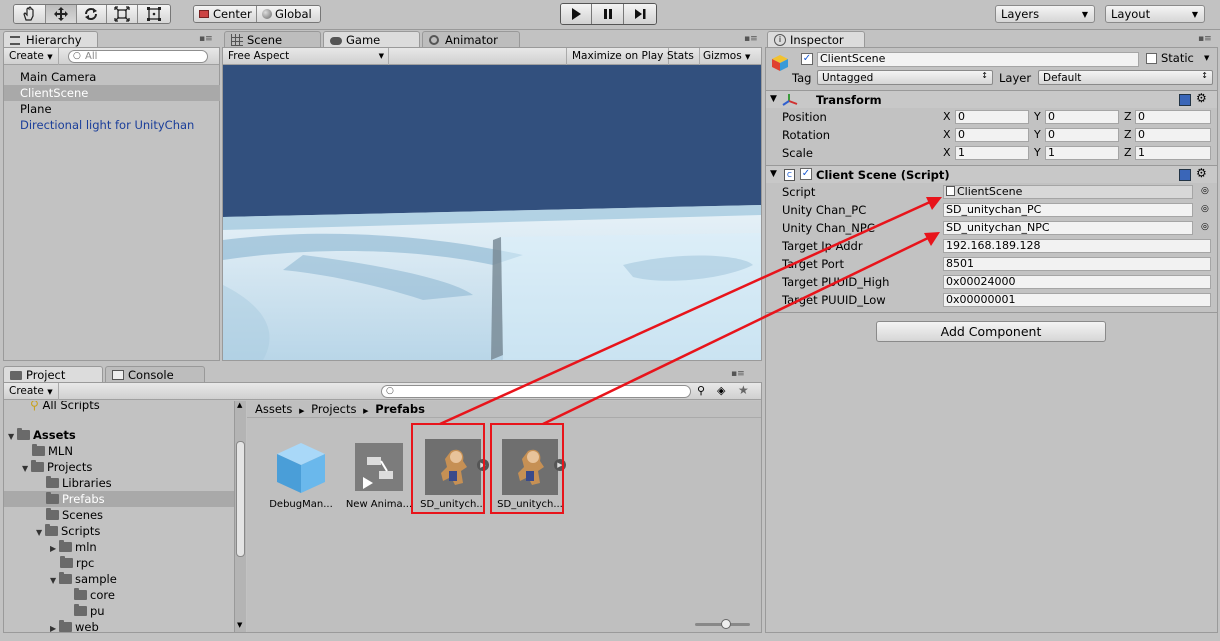  What do you see at coordinates (119, 547) in the screenshot?
I see `tree-item-mln-sub: ▶ mln` at bounding box center [119, 547].